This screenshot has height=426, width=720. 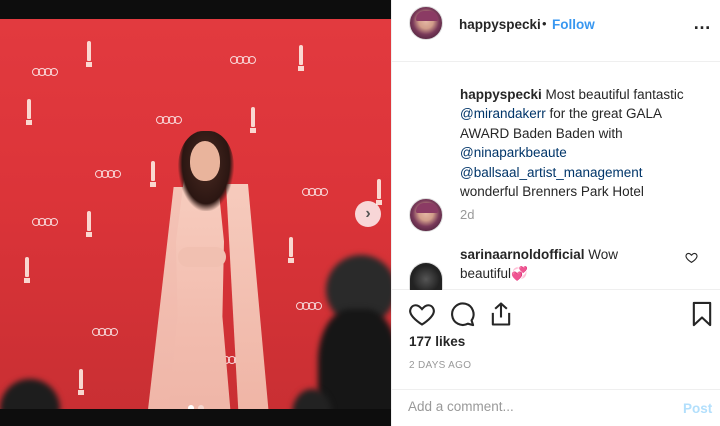 What do you see at coordinates (702, 314) in the screenshot?
I see `bookmark-icon` at bounding box center [702, 314].